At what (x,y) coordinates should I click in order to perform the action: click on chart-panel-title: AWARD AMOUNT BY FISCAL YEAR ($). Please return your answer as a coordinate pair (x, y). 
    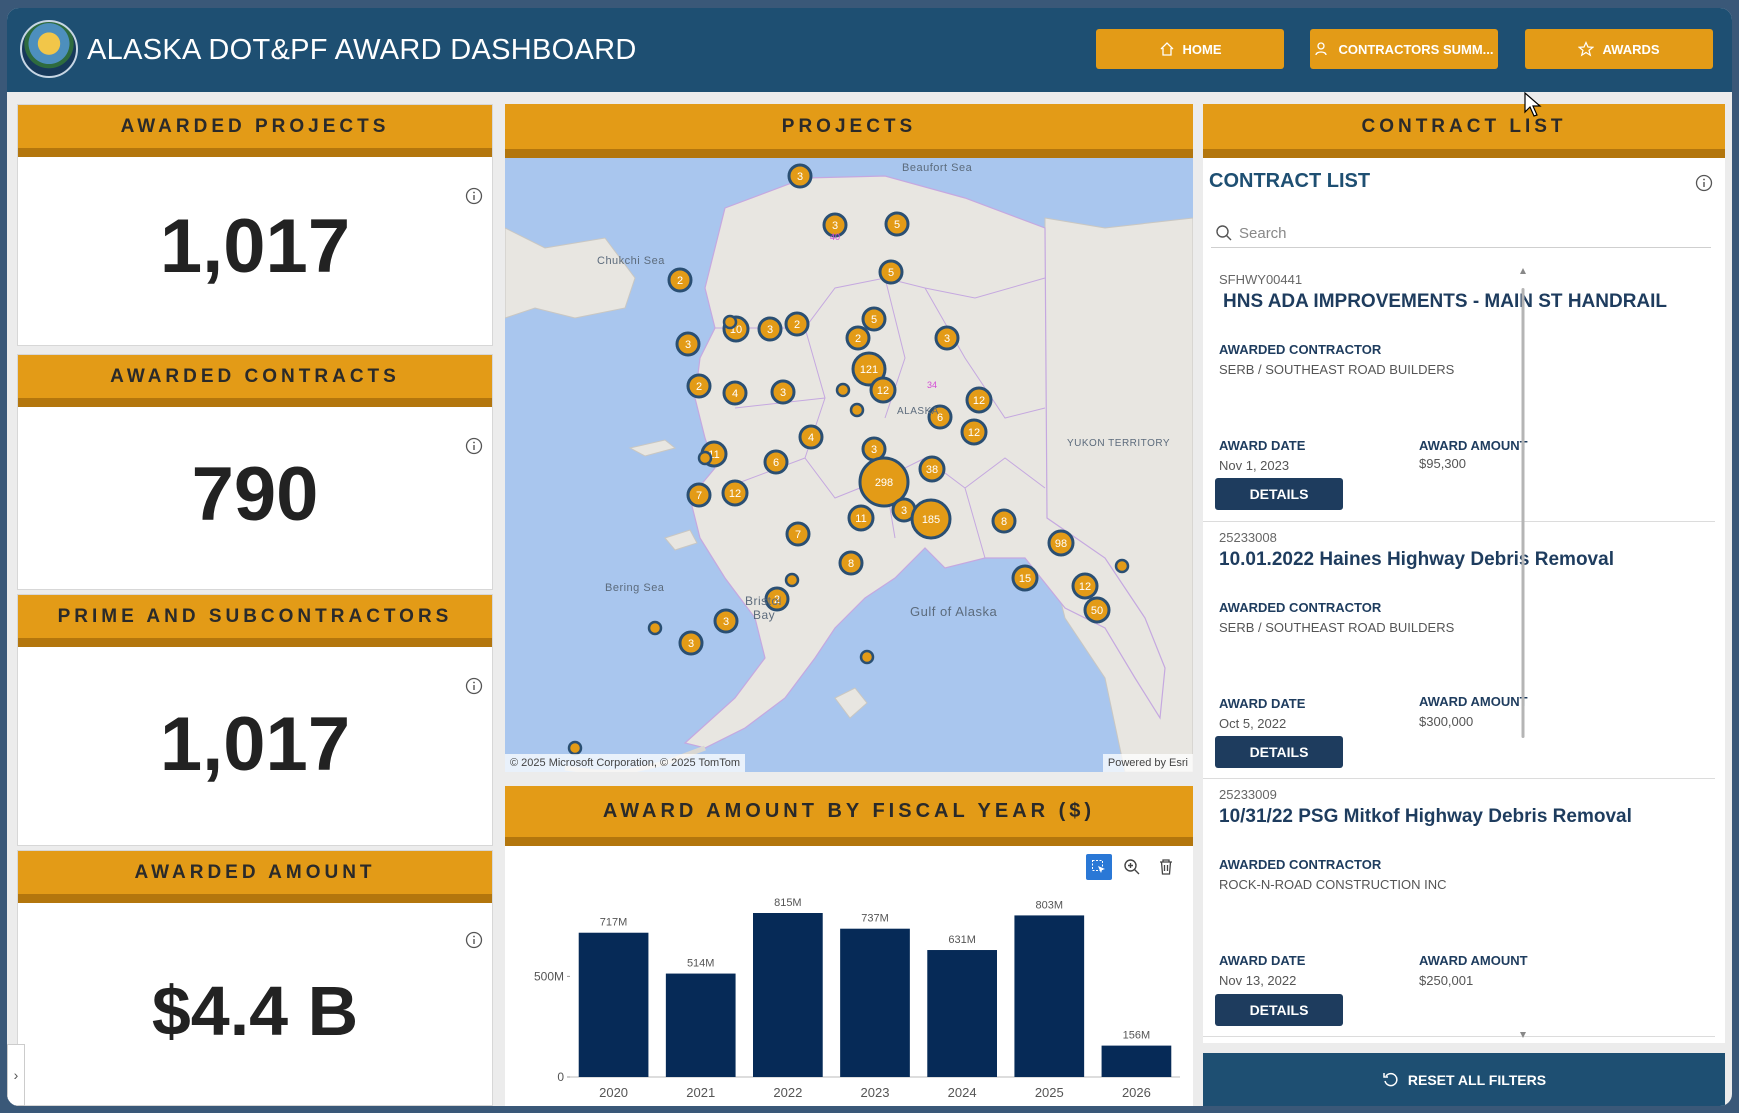
    Looking at the image, I should click on (849, 816).